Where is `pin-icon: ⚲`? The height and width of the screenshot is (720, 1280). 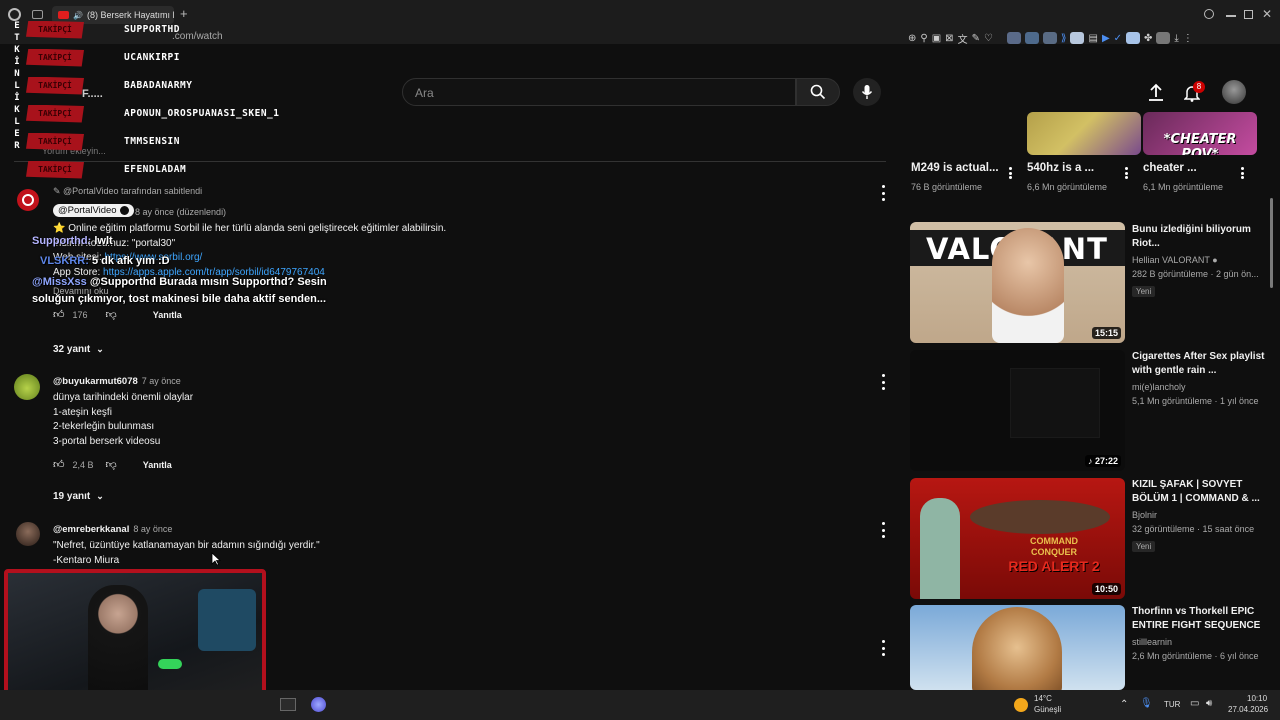 pin-icon: ⚲ is located at coordinates (923, 38).